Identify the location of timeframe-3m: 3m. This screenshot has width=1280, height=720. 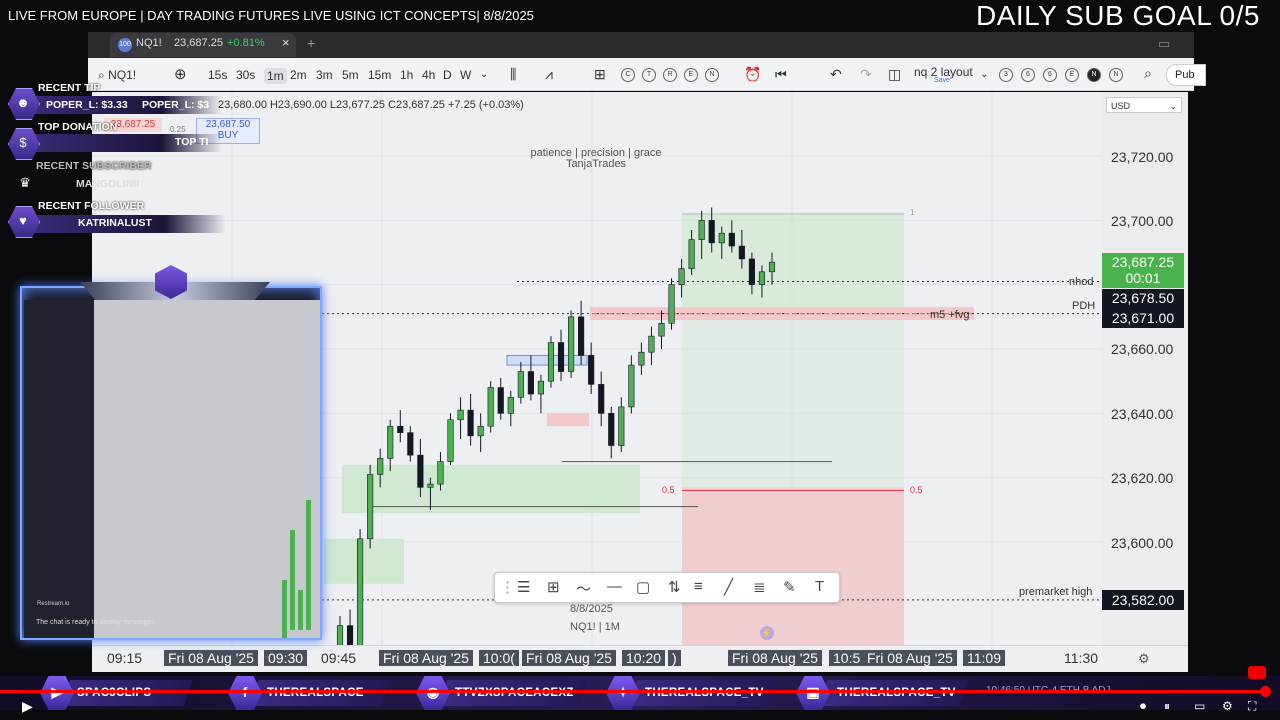
(324, 75).